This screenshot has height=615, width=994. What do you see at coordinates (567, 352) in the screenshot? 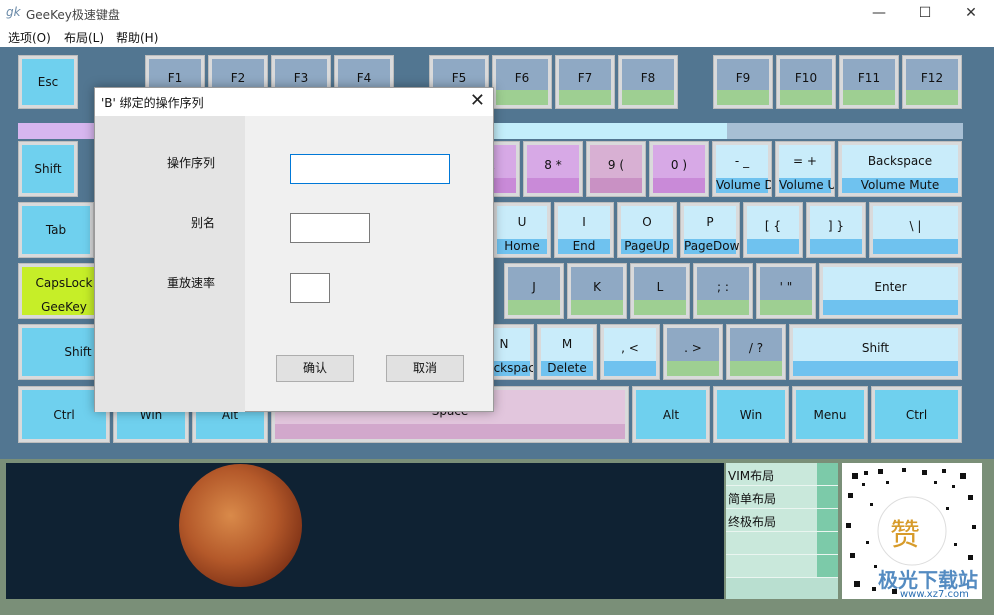
I see `key-m: M Delete` at bounding box center [567, 352].